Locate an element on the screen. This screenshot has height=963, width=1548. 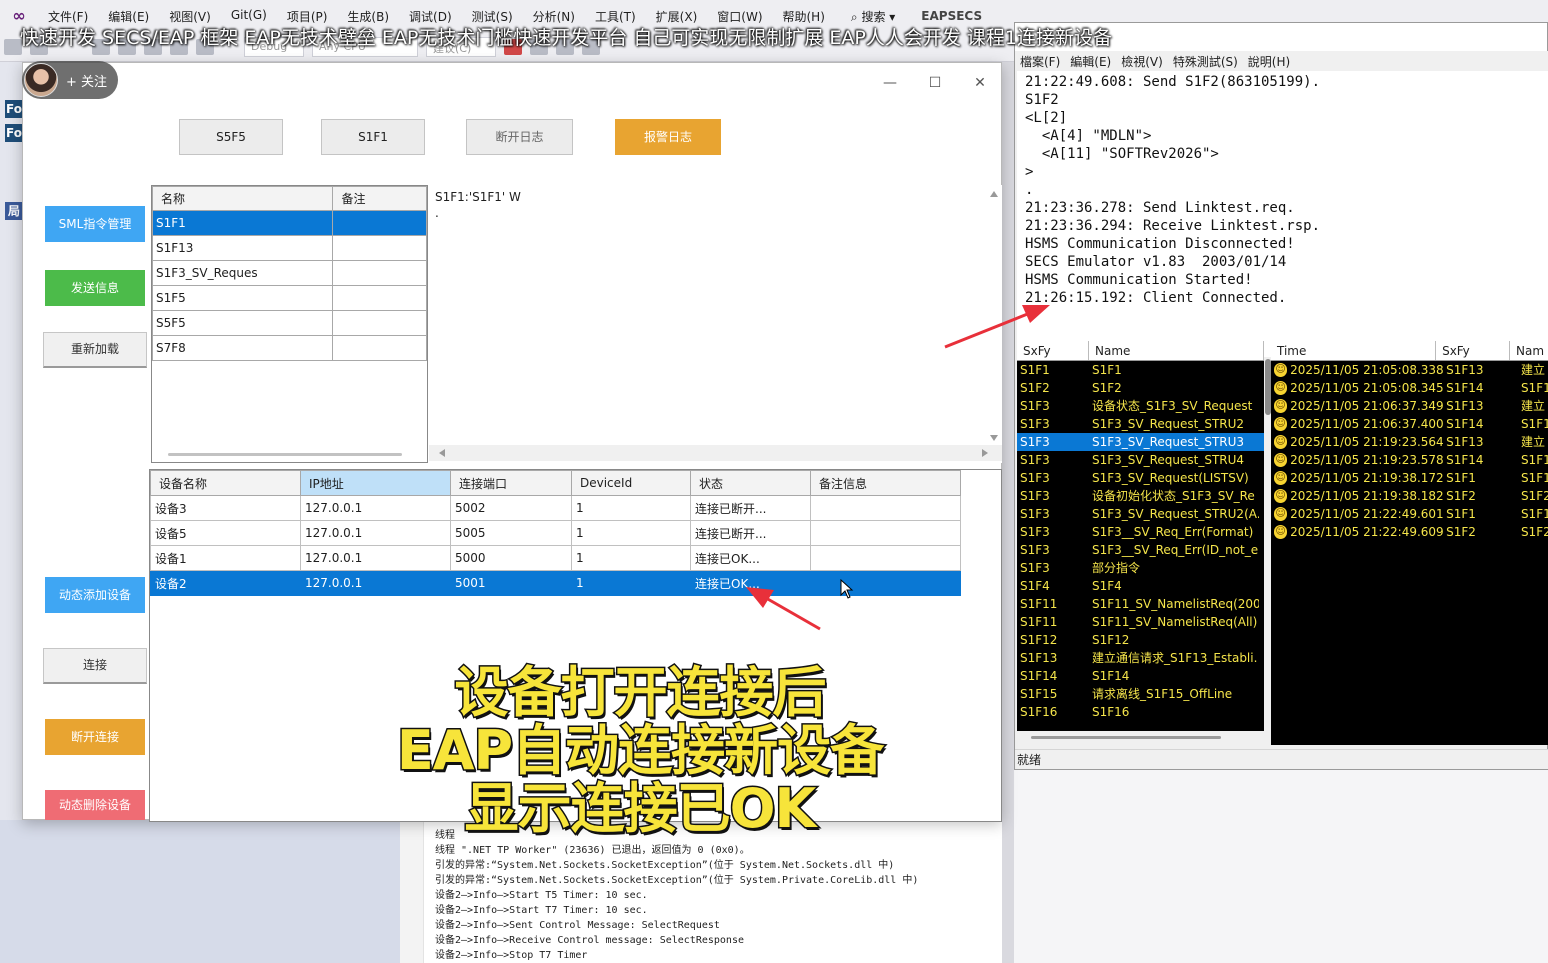
delete-device-button: 动态删除设备 is located at coordinates (95, 805).